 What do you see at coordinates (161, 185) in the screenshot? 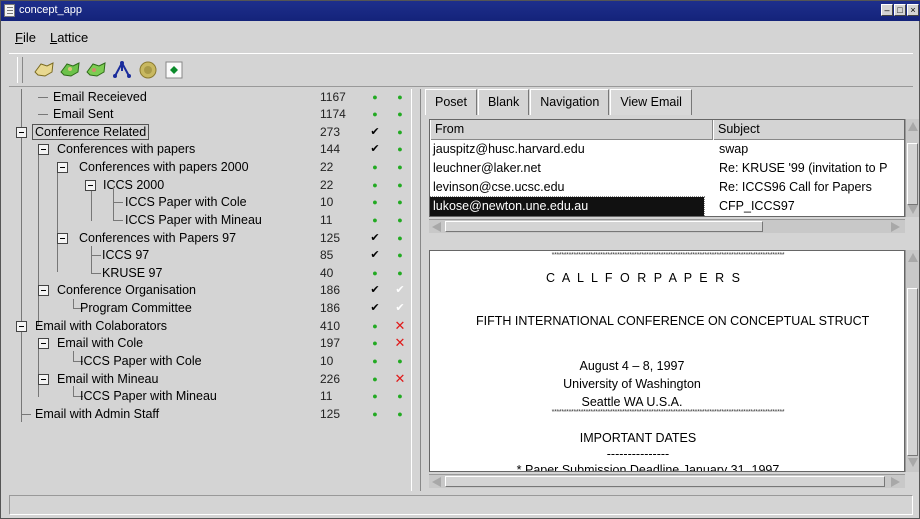
I see `tree-item: ICCS 2000` at bounding box center [161, 185].